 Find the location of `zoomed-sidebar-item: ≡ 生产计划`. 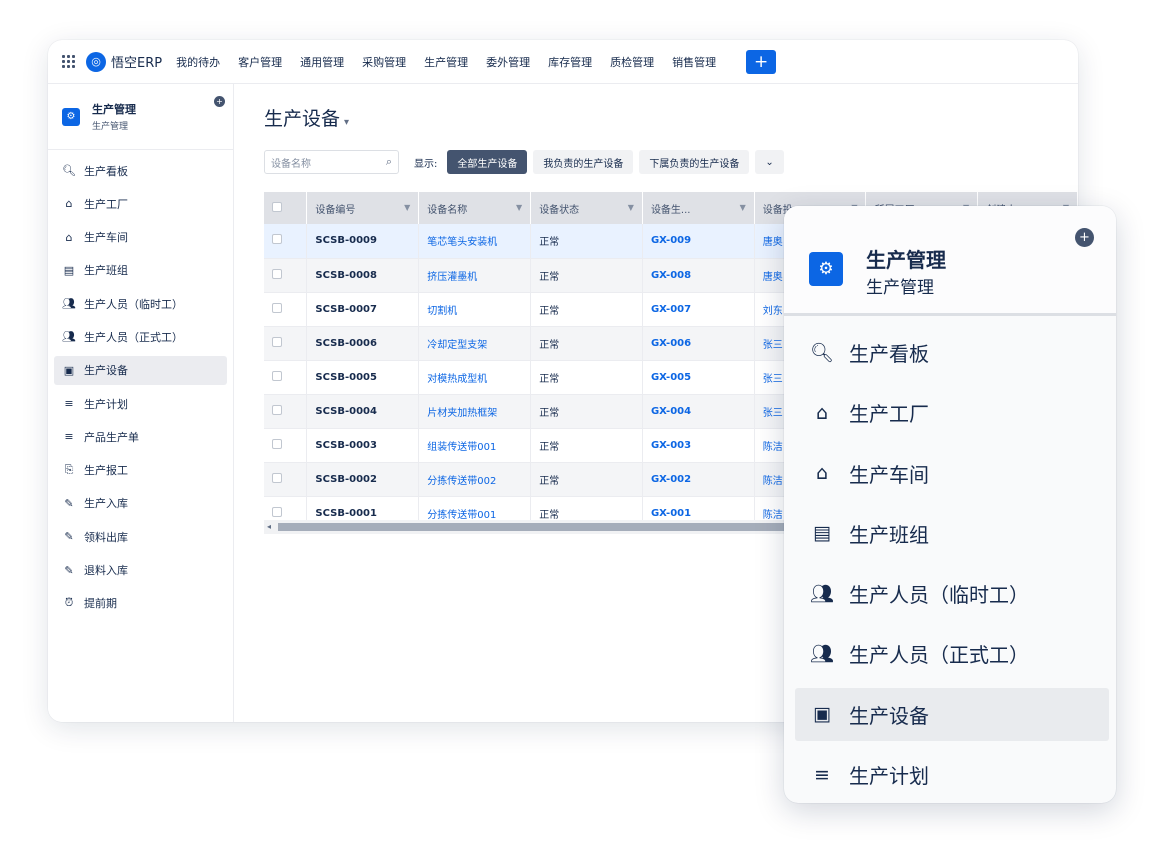

zoomed-sidebar-item: ≡ 生产计划 is located at coordinates (952, 774).